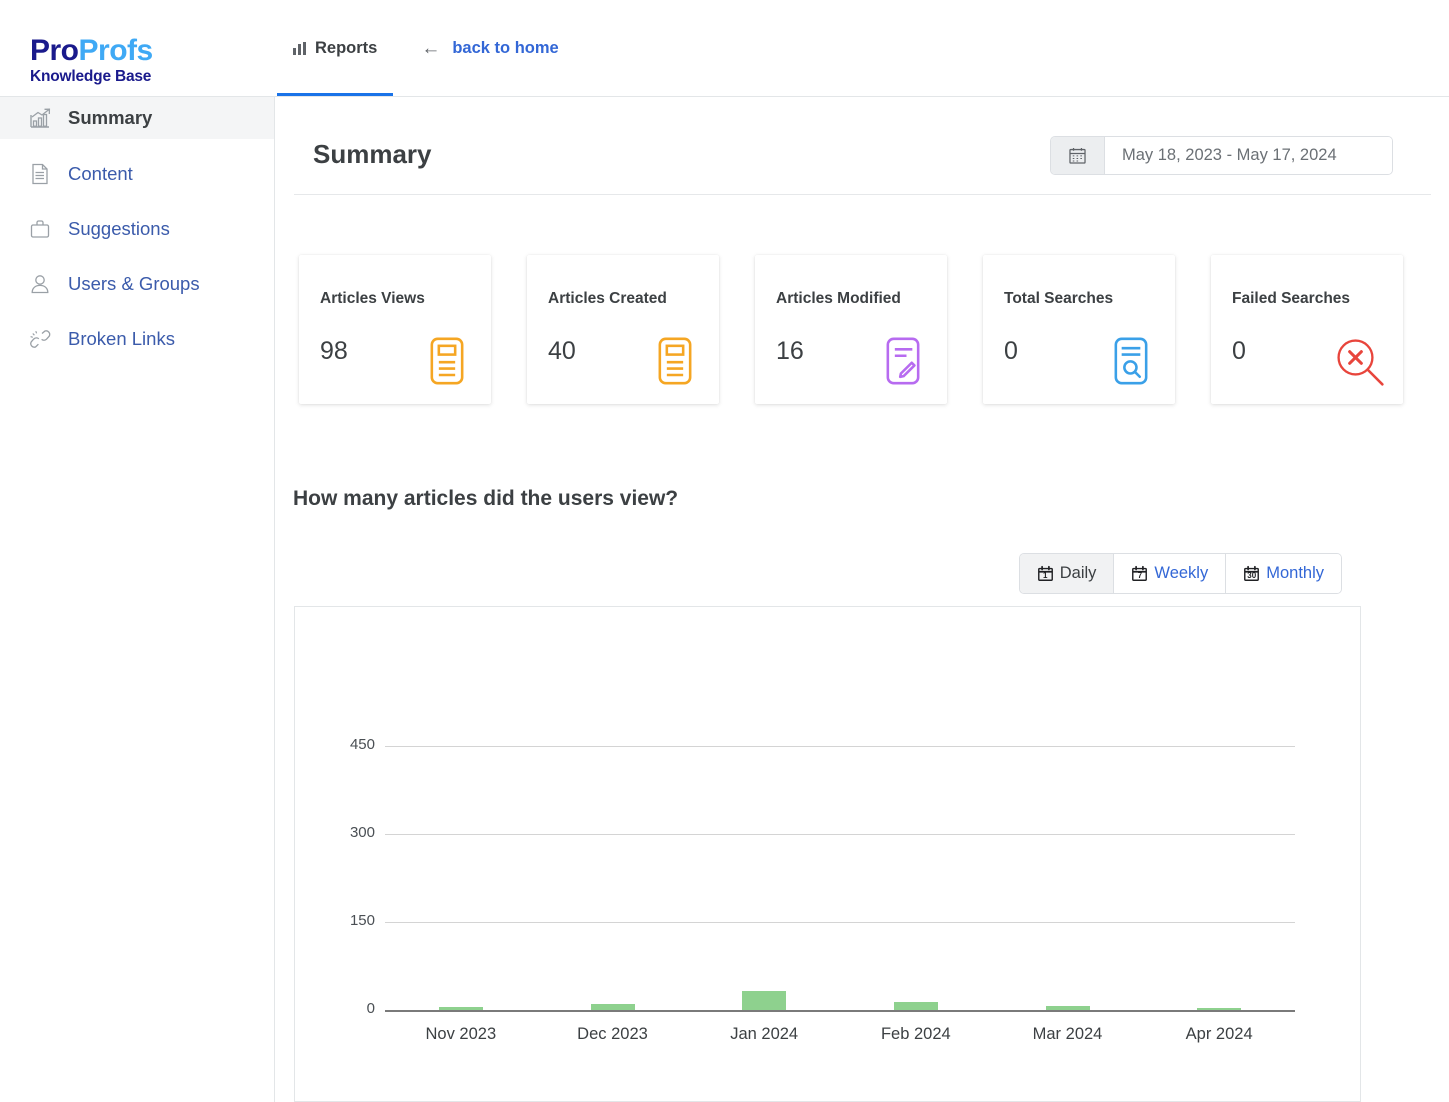  What do you see at coordinates (790, 351) in the screenshot?
I see `kpi-value: 16` at bounding box center [790, 351].